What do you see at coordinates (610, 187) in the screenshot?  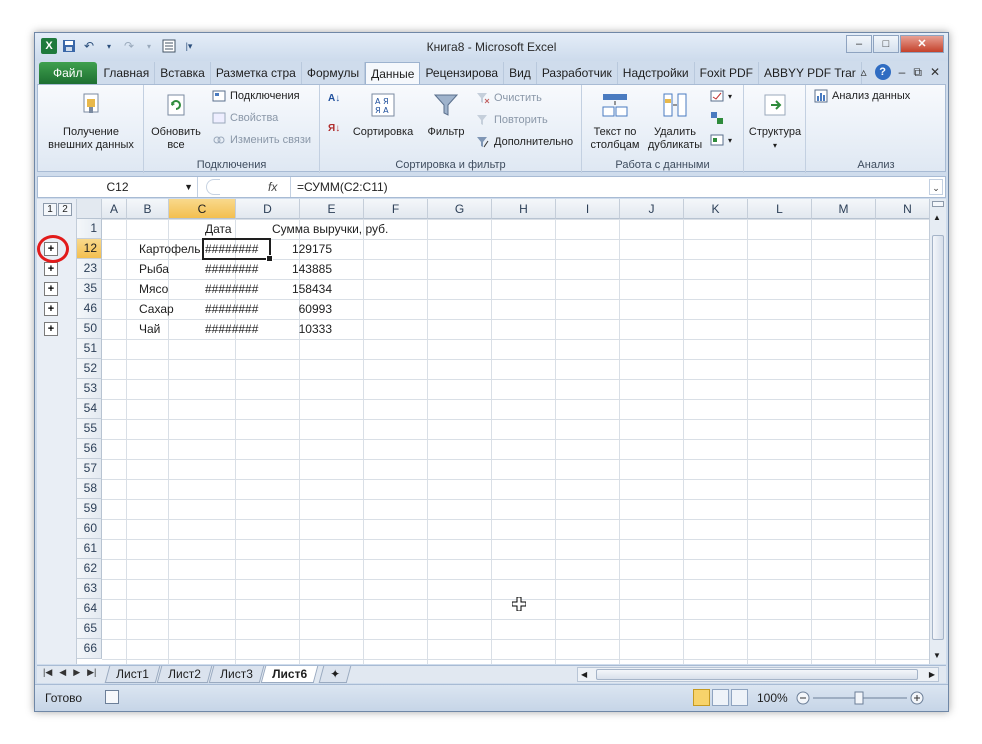 I see `formula-input: =СУММ(C2:C11)` at bounding box center [610, 187].